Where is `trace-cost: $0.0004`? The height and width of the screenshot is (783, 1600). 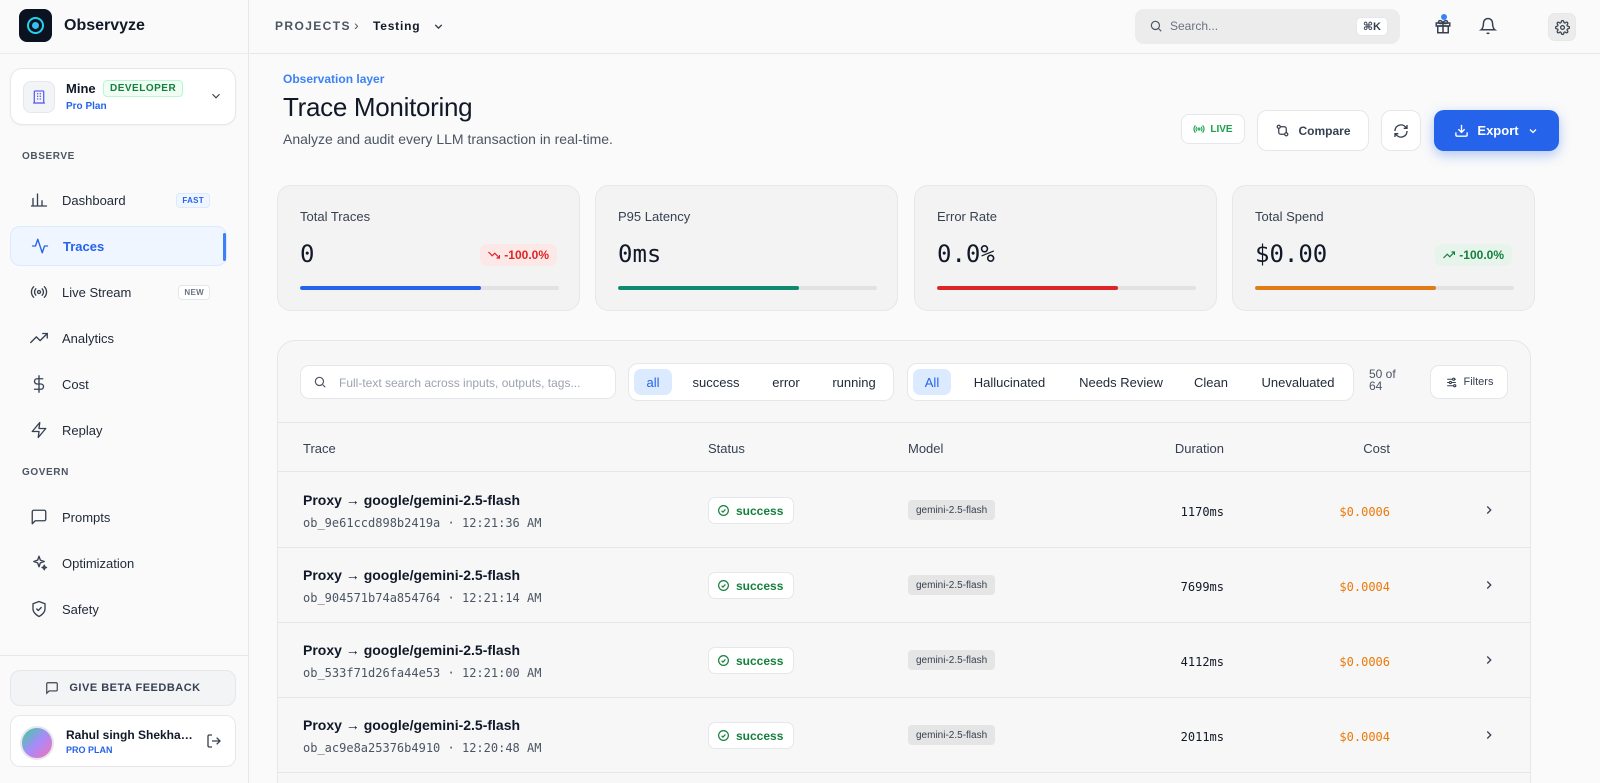
trace-cost: $0.0004 is located at coordinates (1364, 737).